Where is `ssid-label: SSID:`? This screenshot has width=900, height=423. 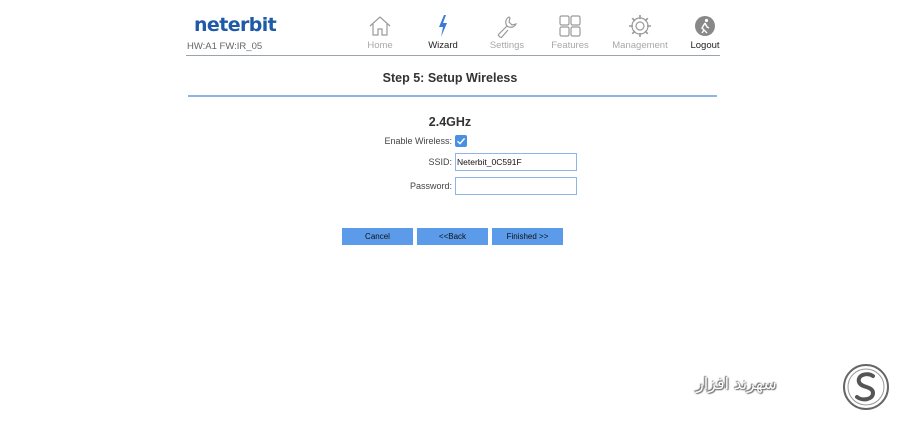
ssid-label: SSID: is located at coordinates (440, 162).